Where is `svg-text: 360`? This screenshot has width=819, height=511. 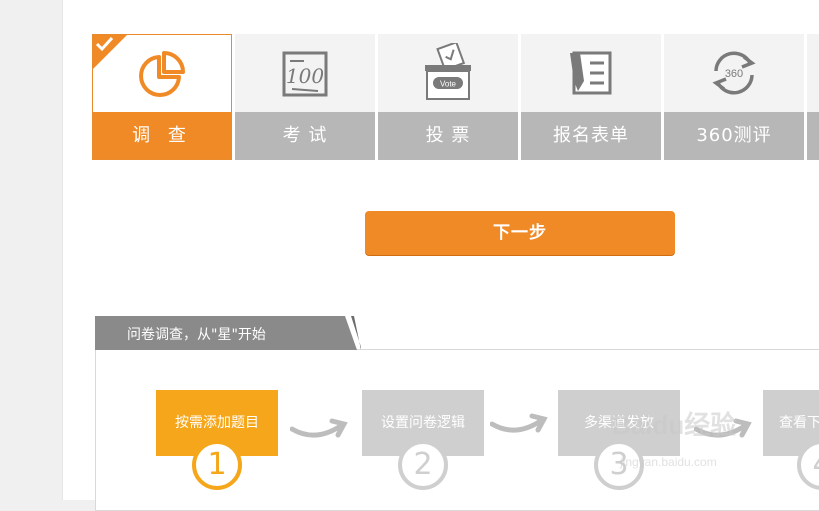 svg-text: 360 is located at coordinates (734, 74).